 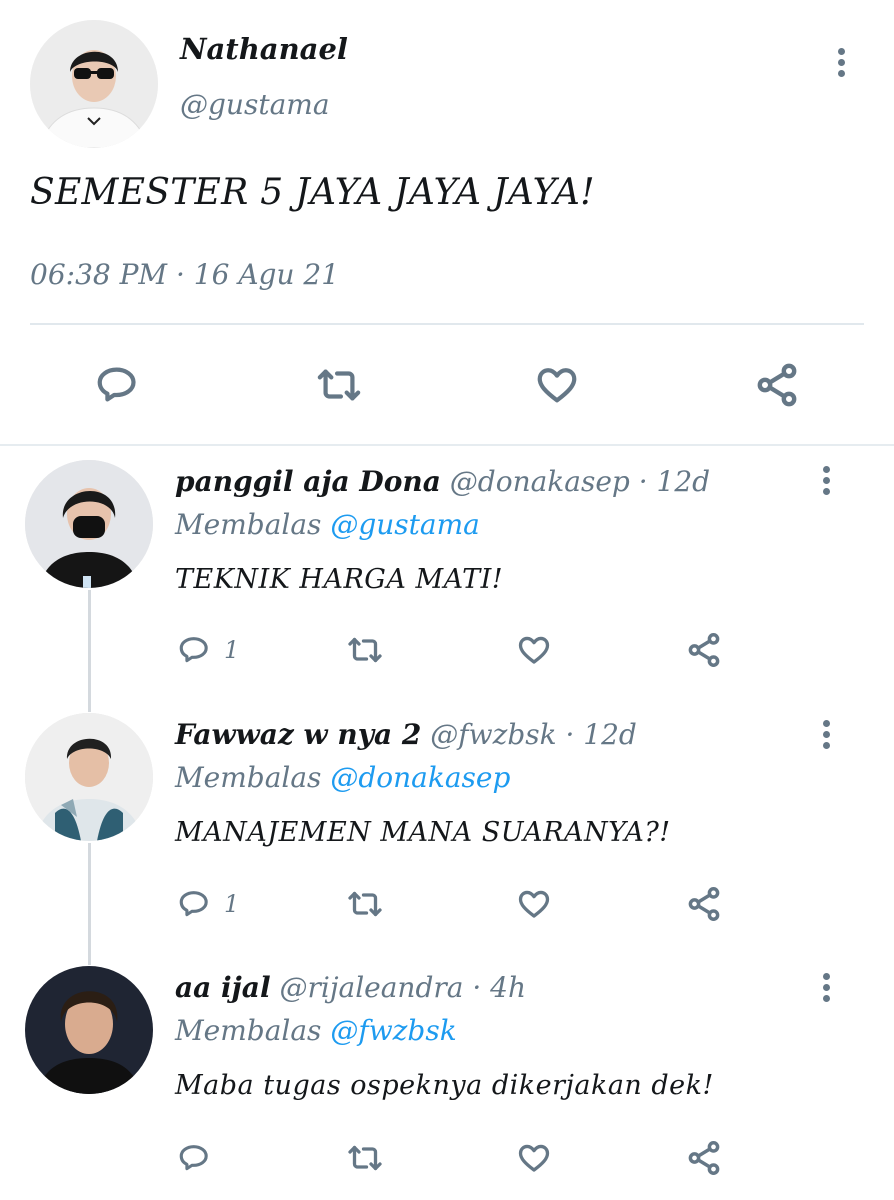 What do you see at coordinates (447, 445) in the screenshot?
I see `section-divider` at bounding box center [447, 445].